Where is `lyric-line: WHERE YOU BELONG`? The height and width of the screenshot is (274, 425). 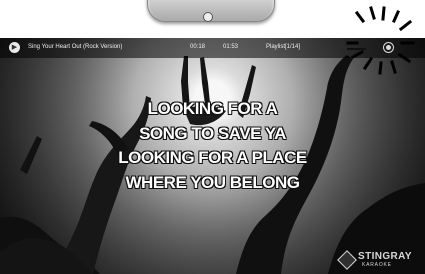
lyric-line: WHERE YOU BELONG is located at coordinates (212, 182).